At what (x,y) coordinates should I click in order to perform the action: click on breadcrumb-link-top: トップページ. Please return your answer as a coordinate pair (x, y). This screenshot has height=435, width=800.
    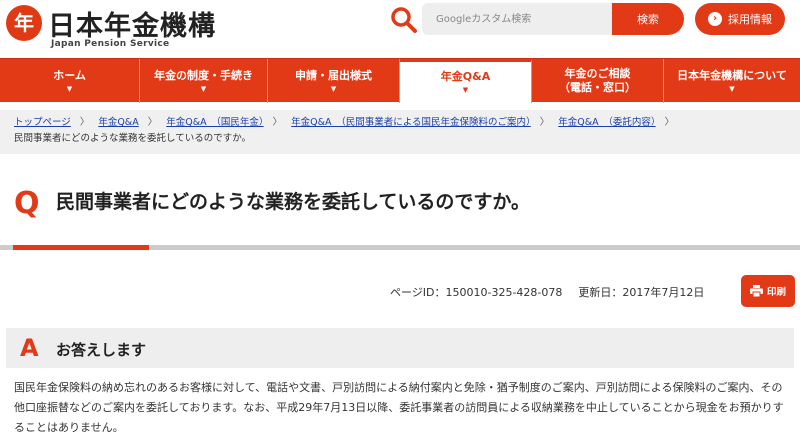
    Looking at the image, I should click on (42, 122).